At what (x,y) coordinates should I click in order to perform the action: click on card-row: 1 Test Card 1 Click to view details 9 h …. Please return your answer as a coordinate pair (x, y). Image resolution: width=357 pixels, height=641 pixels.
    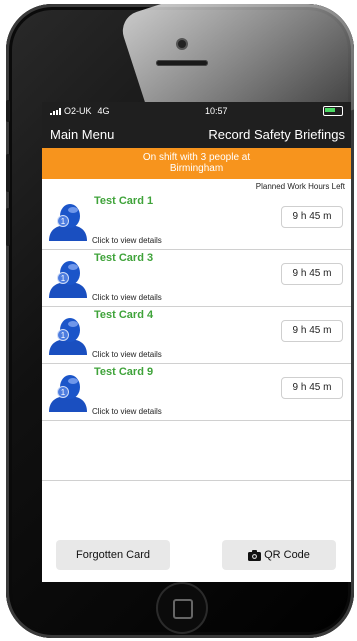
    Looking at the image, I should click on (196, 221).